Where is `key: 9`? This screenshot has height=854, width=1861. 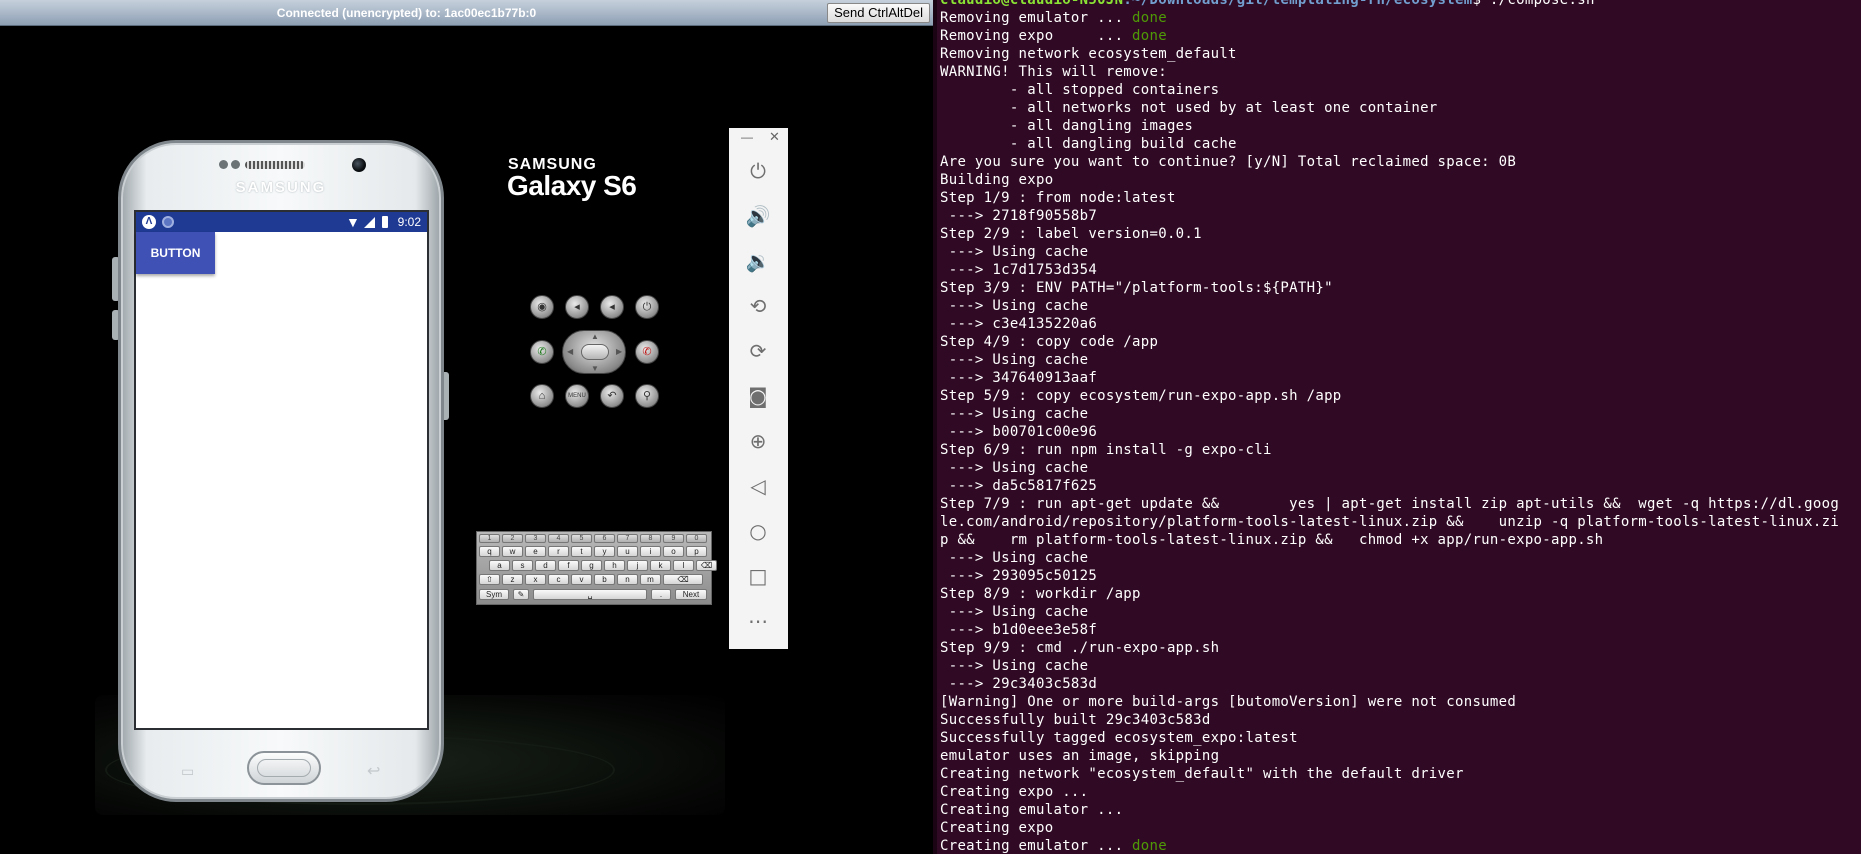
key: 9 is located at coordinates (673, 538).